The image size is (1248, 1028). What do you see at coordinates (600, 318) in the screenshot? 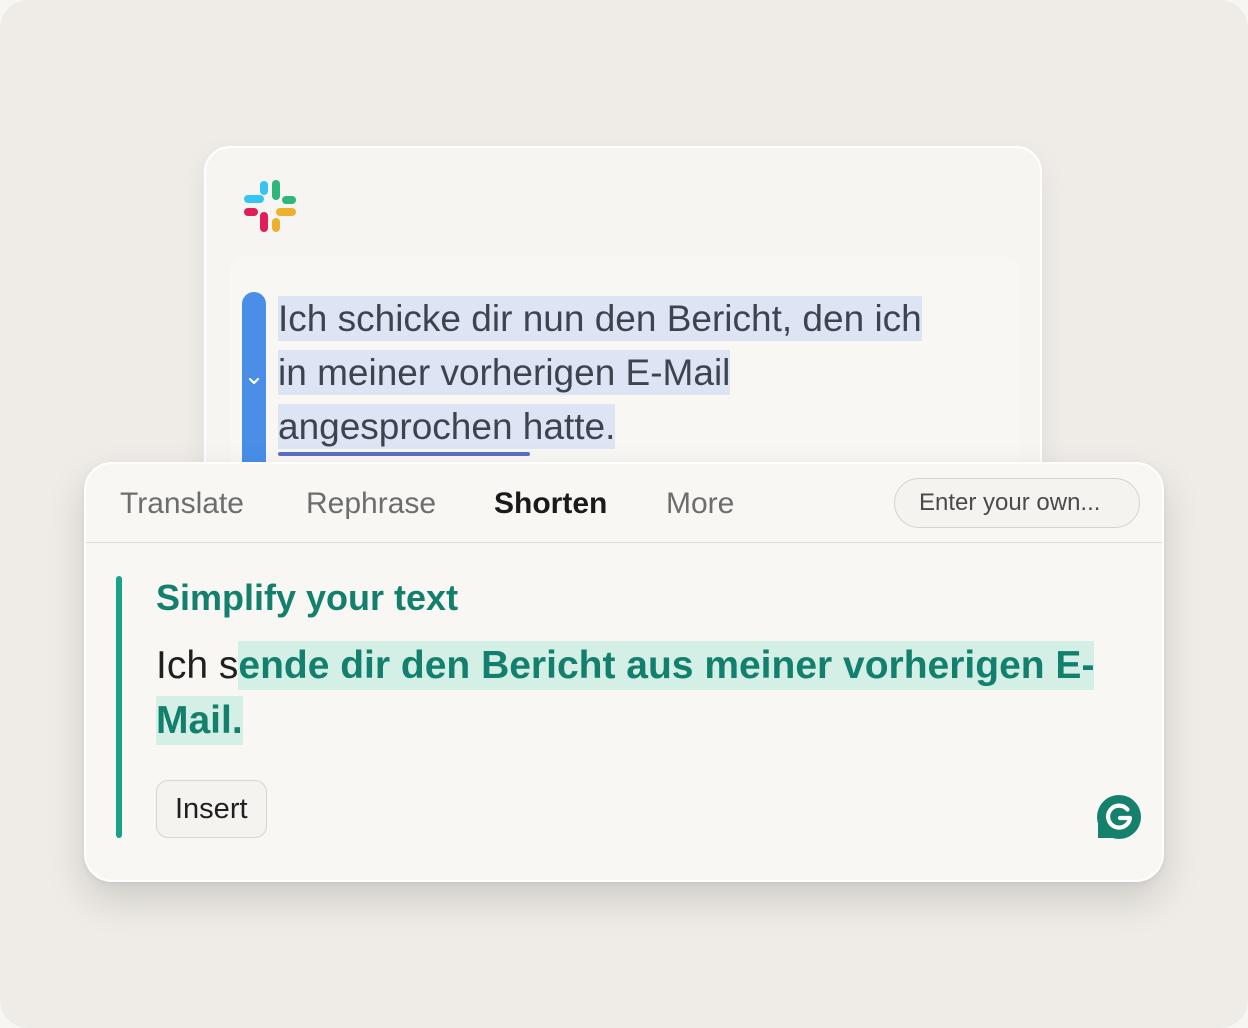
I see `selected-text-line: Ich schicke dir nun den Bericht, den ich` at bounding box center [600, 318].